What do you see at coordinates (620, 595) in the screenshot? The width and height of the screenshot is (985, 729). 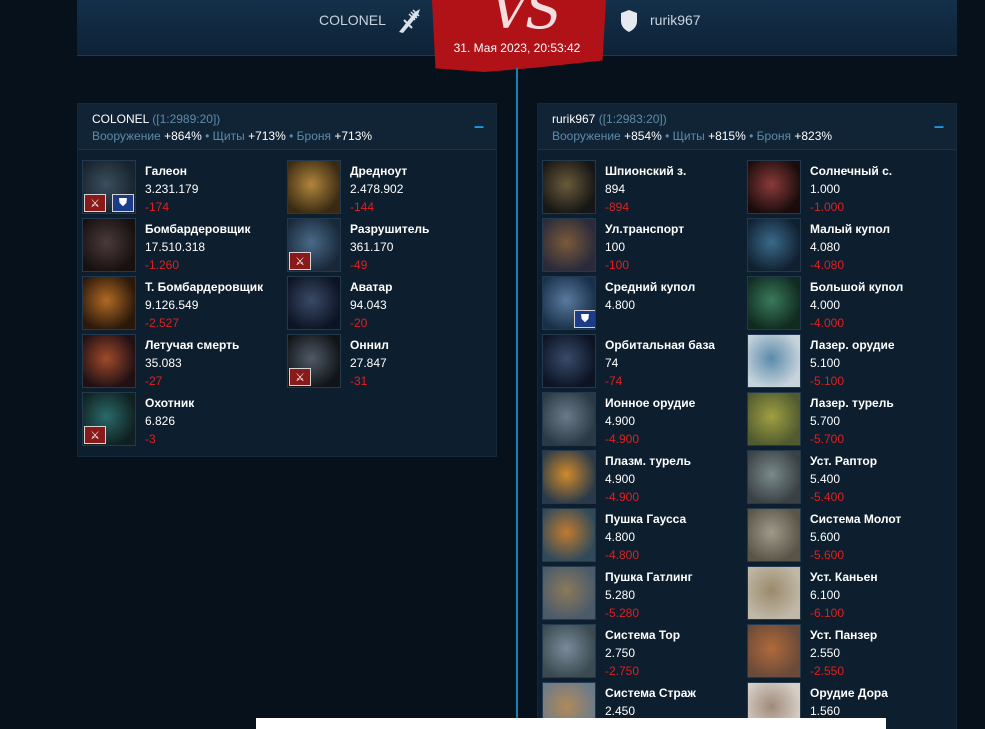 I see `unit-count: 5.280` at bounding box center [620, 595].